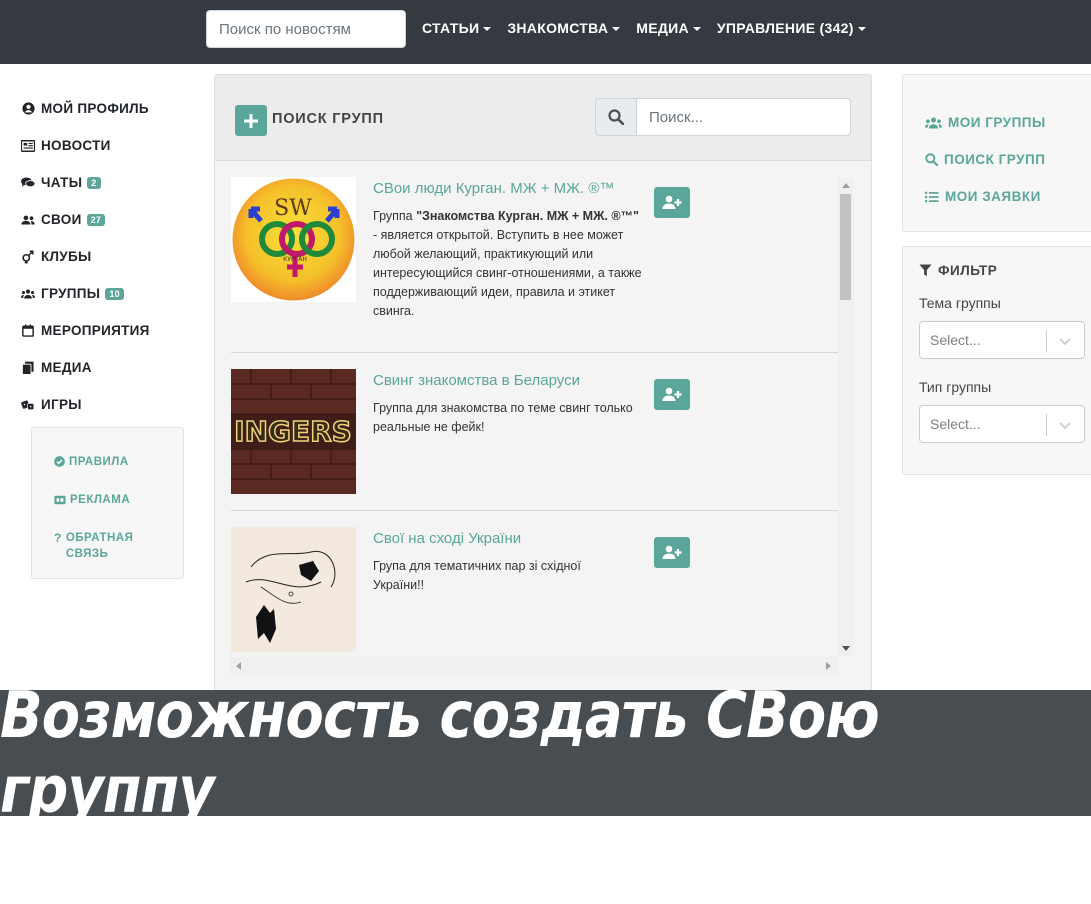 The height and width of the screenshot is (904, 1091). Describe the element at coordinates (106, 256) in the screenshot. I see `sidebar-item-clubs: КЛУБЫ` at that location.